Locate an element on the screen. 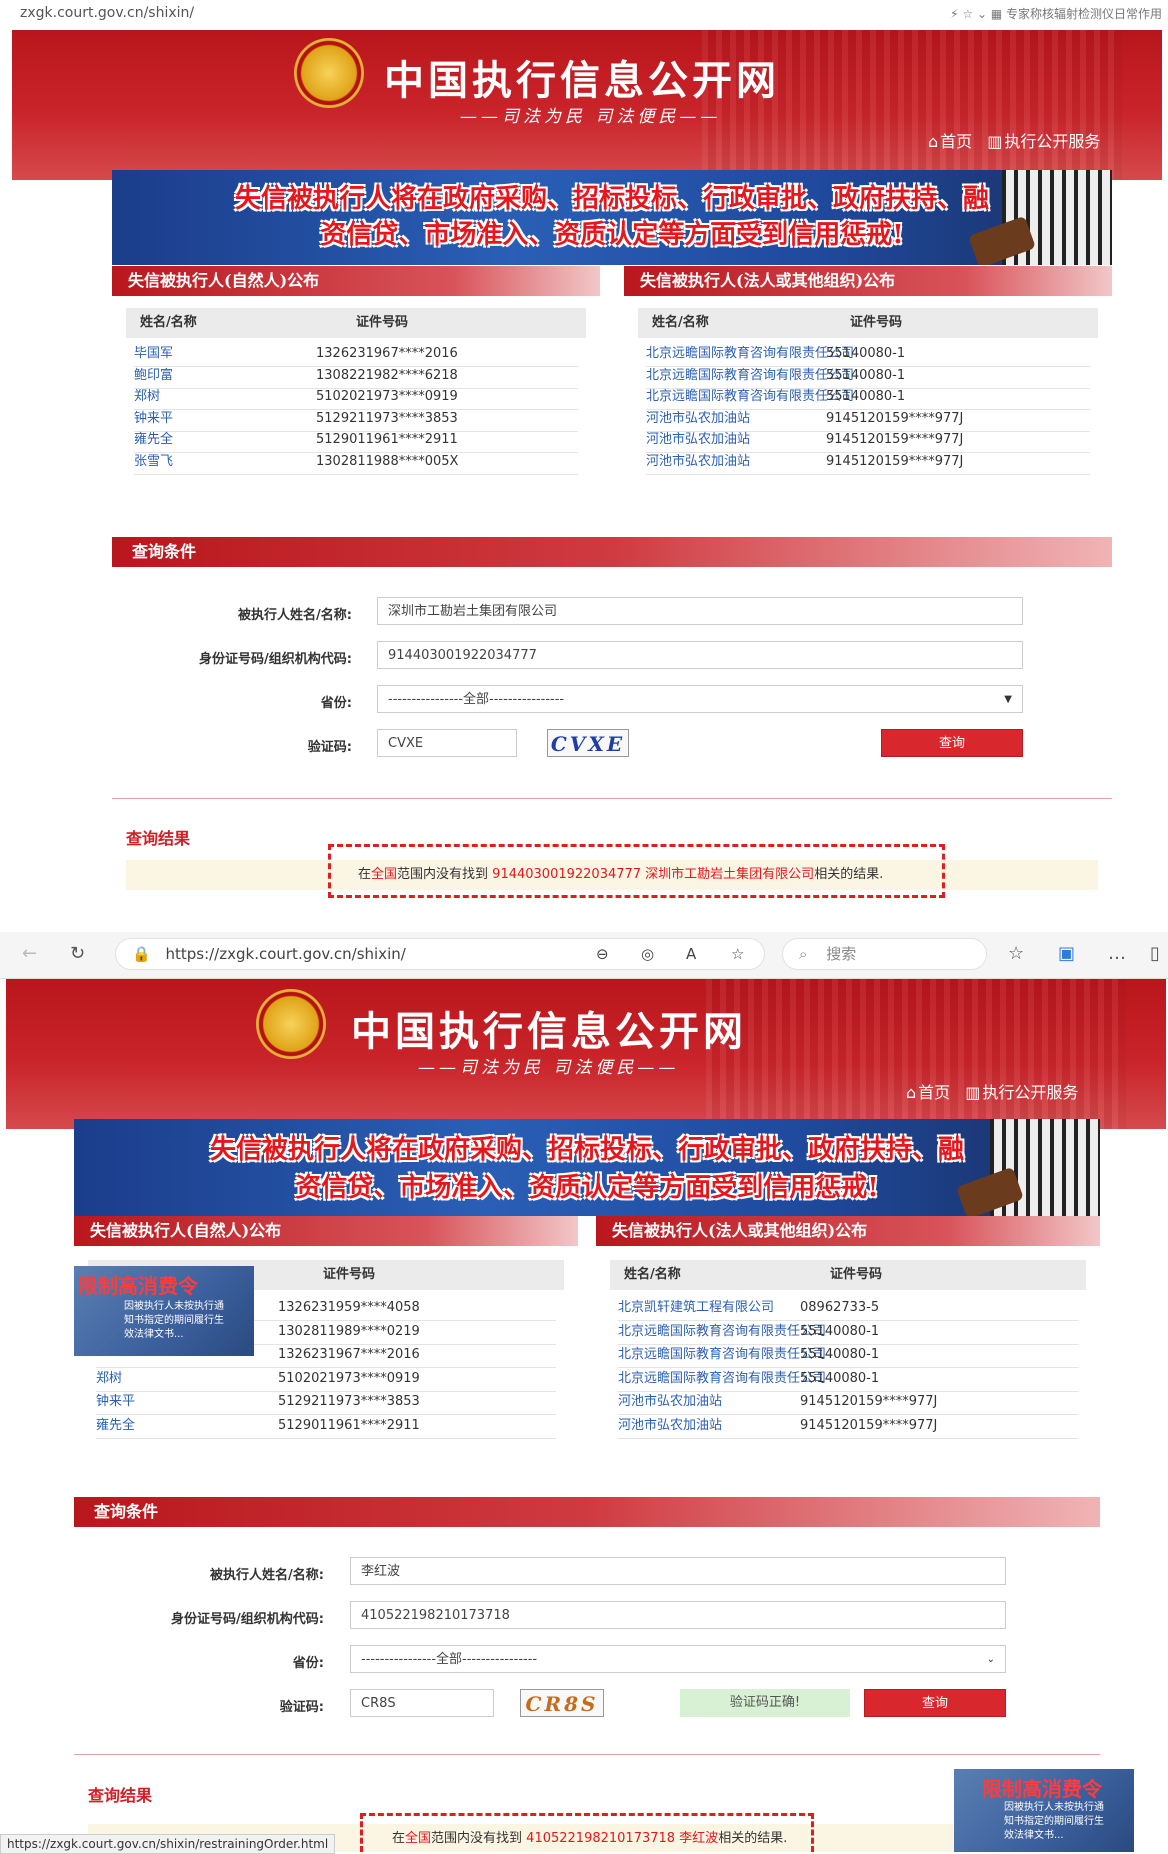 The height and width of the screenshot is (1854, 1168). promo-title: 限制高消费令 is located at coordinates (1042, 1789).